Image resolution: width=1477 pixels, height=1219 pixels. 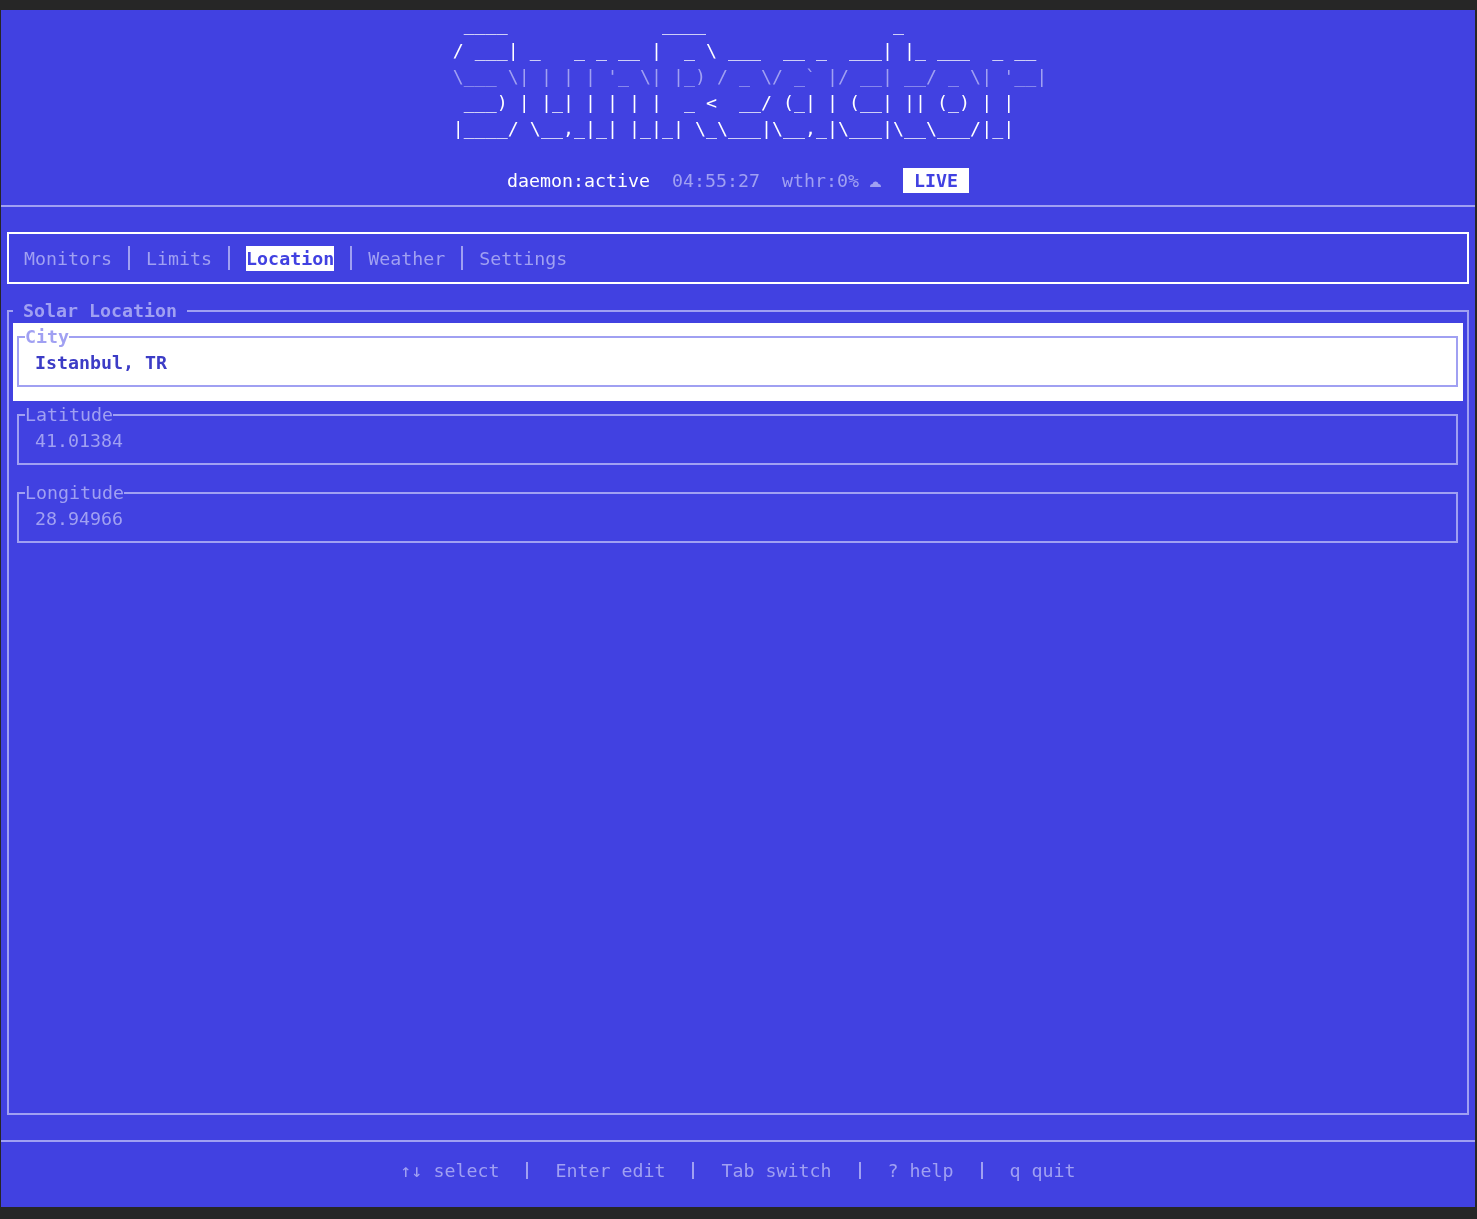 I want to click on ascii-logo-line: / ___| _ _ _ __ | _ \ ___ __ _ ___| |_ ___ _ __, so click(x=744, y=51).